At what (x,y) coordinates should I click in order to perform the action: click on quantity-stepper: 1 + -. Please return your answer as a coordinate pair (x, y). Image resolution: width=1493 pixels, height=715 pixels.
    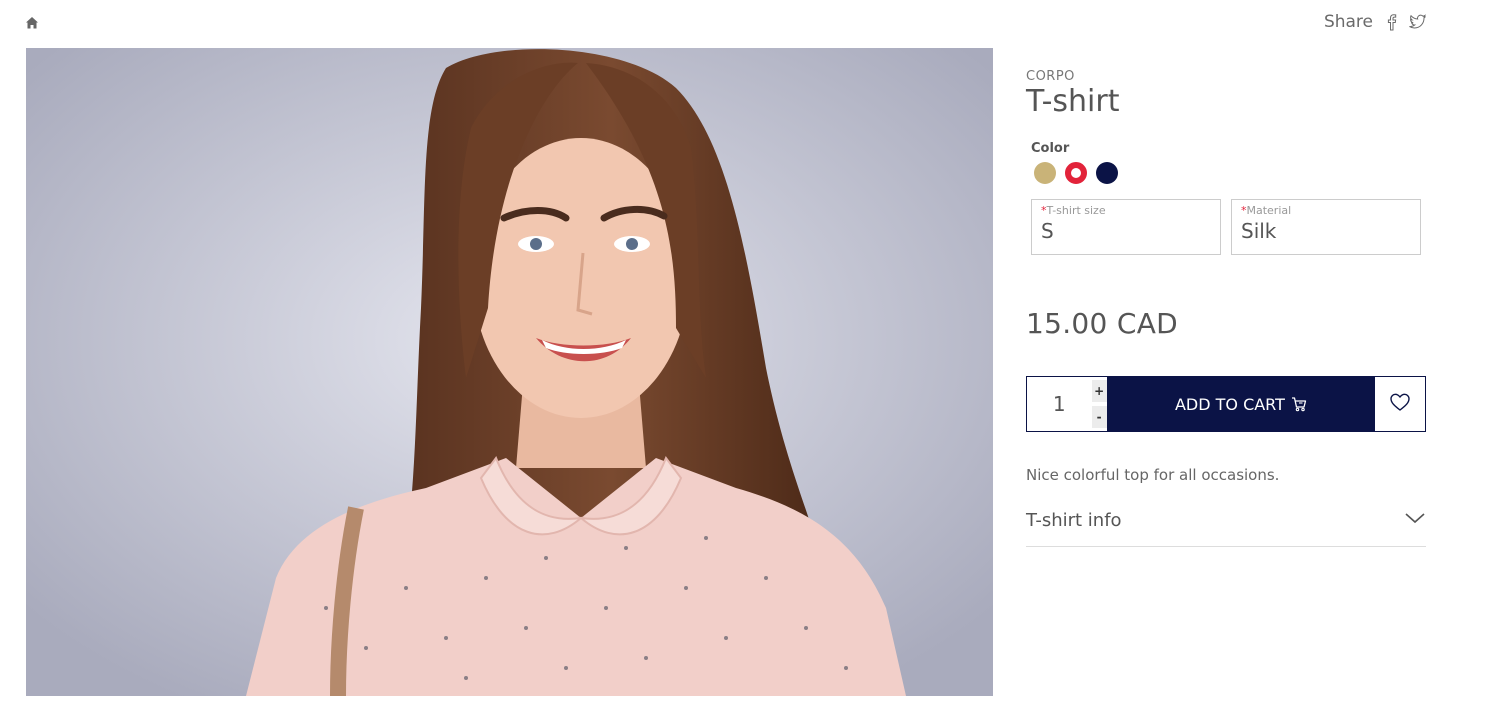
    Looking at the image, I should click on (1067, 404).